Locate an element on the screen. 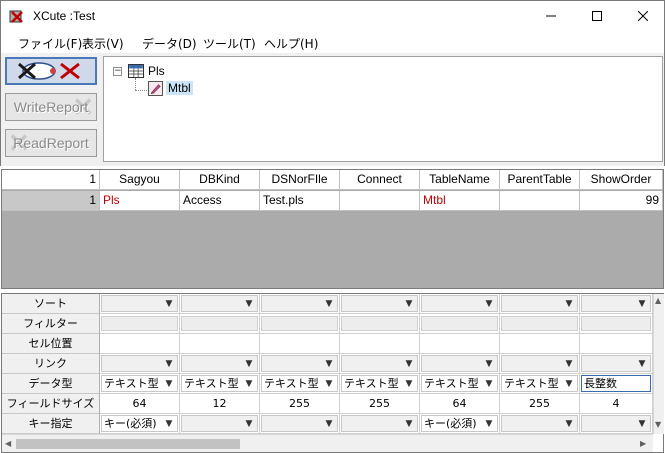 The height and width of the screenshot is (453, 665). horizontal-scrollbar: ◀ ▶ is located at coordinates (327, 443).